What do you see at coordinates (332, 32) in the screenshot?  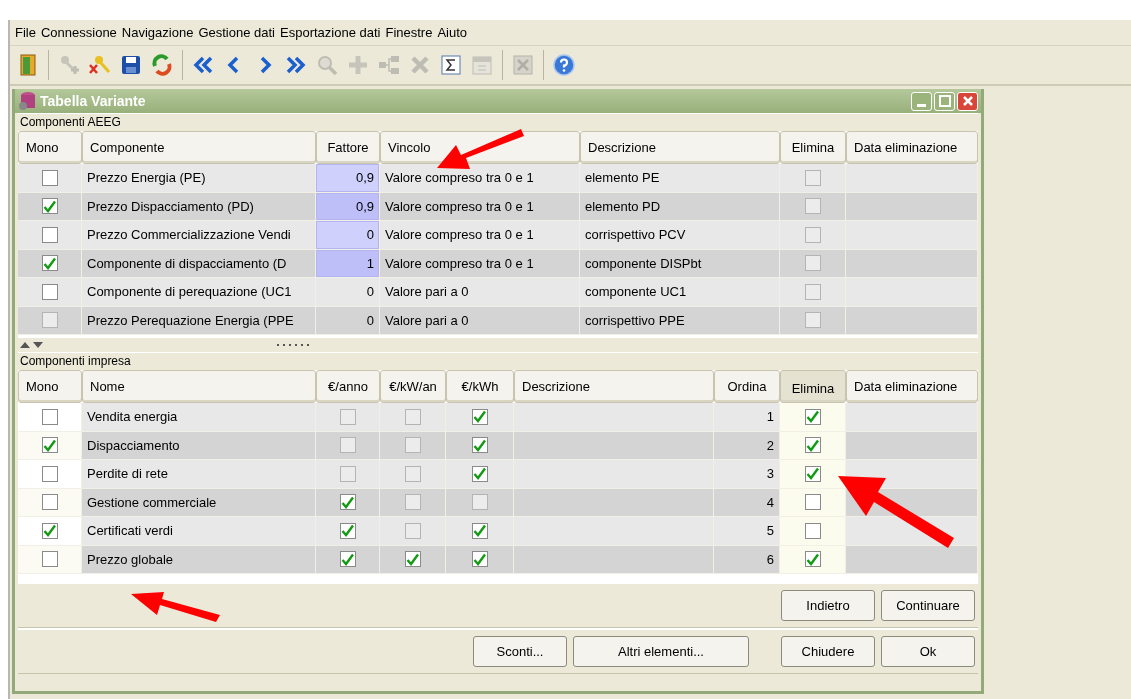 I see `menu-item: Esportazione dati` at bounding box center [332, 32].